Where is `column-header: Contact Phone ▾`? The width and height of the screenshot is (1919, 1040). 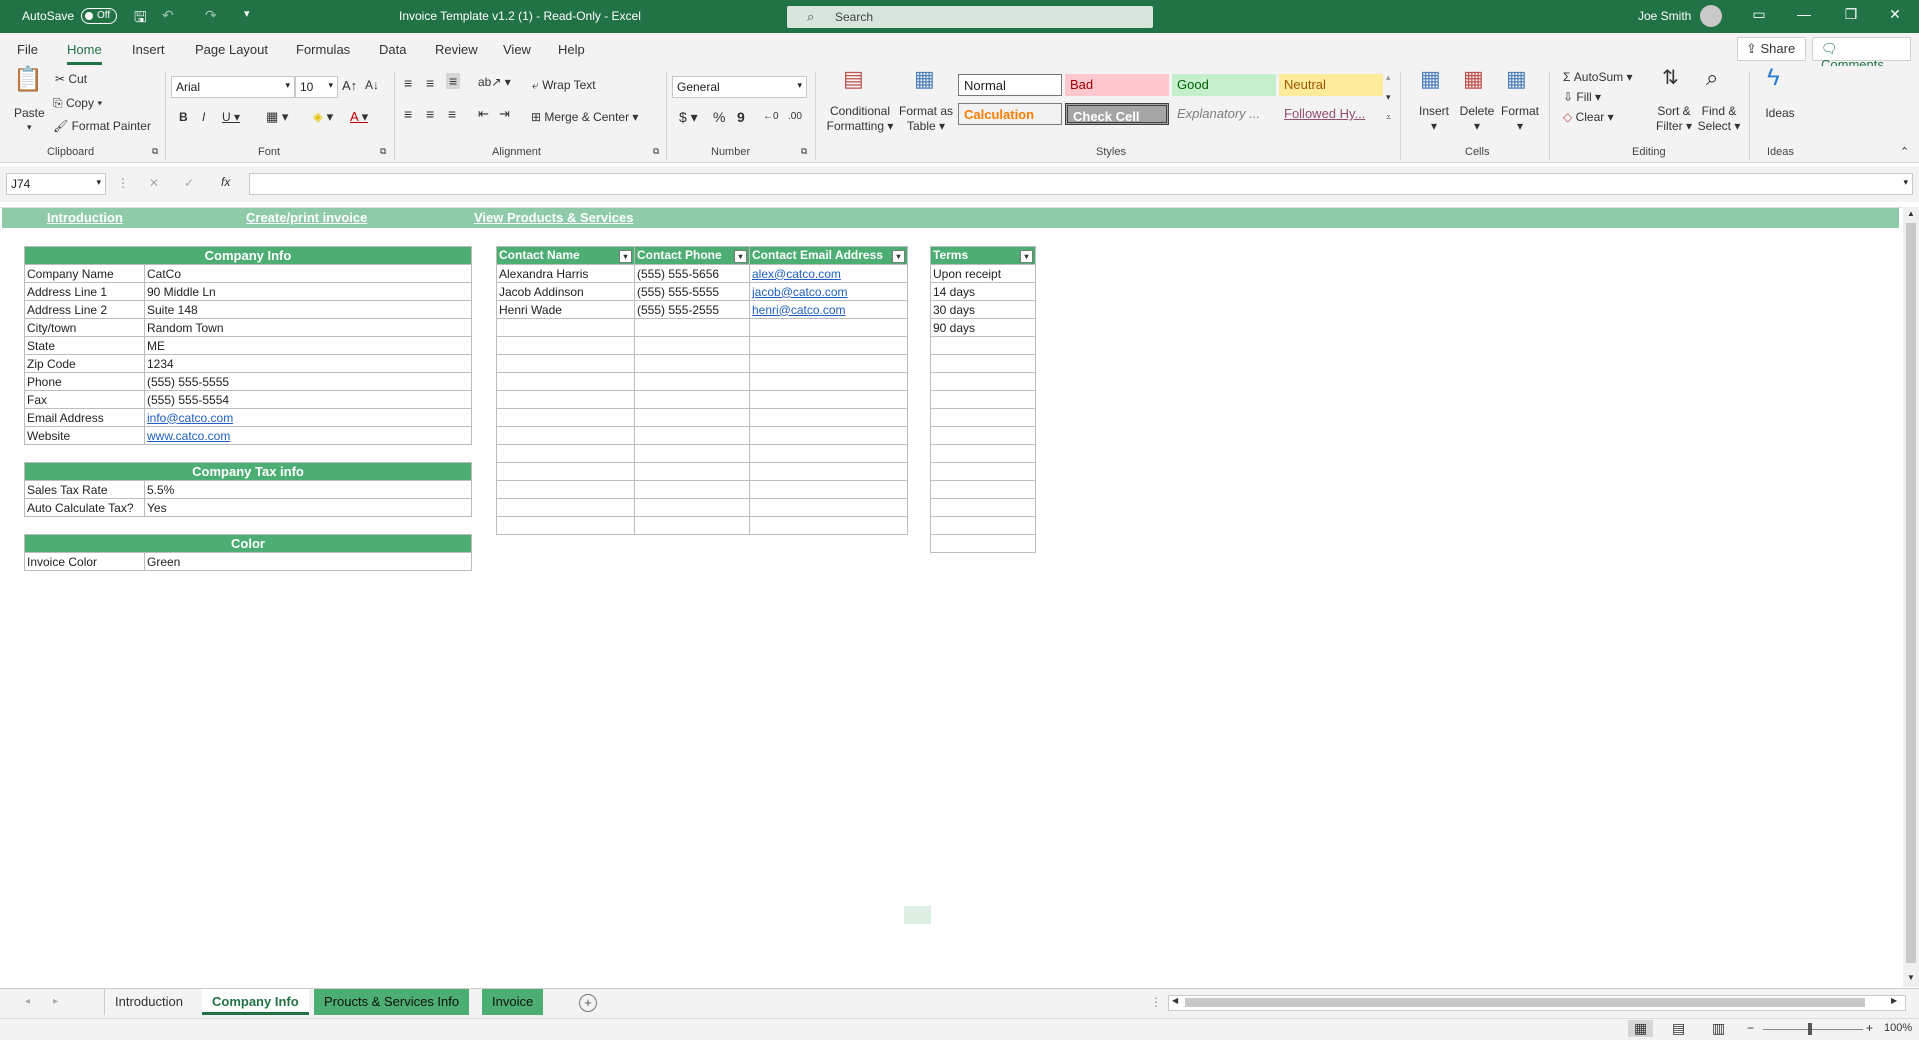 column-header: Contact Phone ▾ is located at coordinates (692, 255).